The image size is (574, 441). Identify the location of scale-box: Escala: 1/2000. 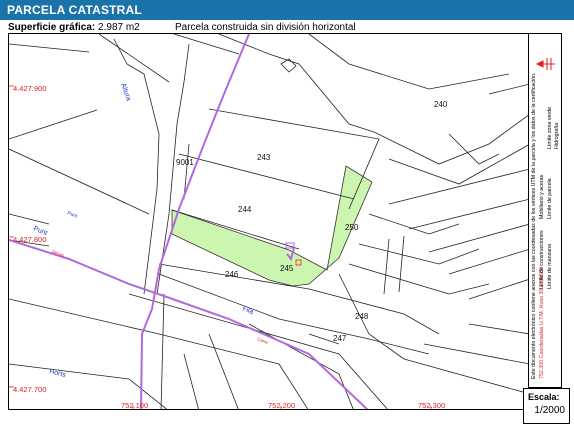
(546, 406).